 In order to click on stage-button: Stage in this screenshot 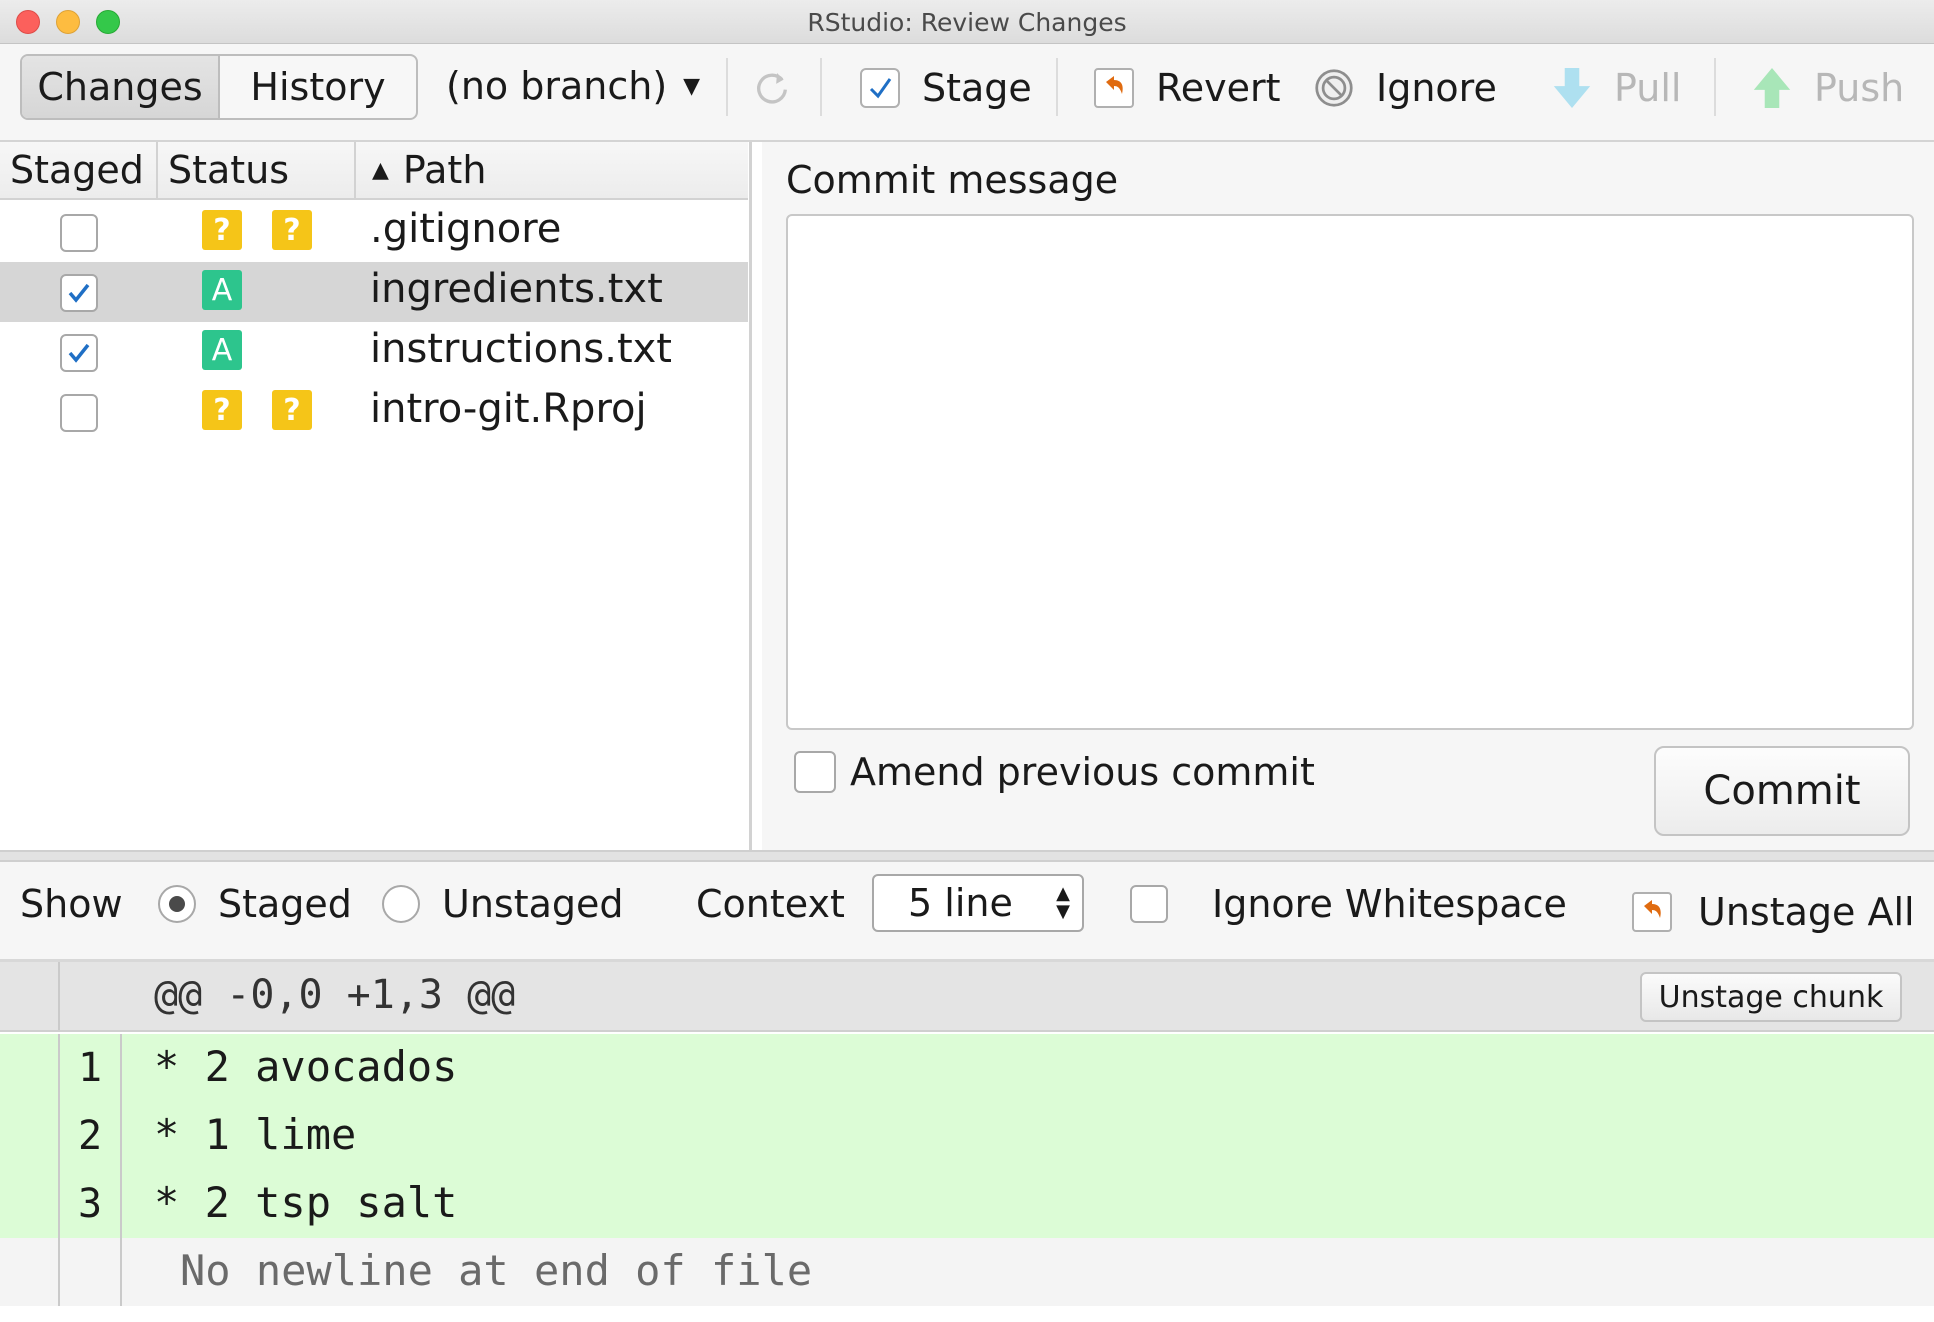, I will do `click(946, 88)`.